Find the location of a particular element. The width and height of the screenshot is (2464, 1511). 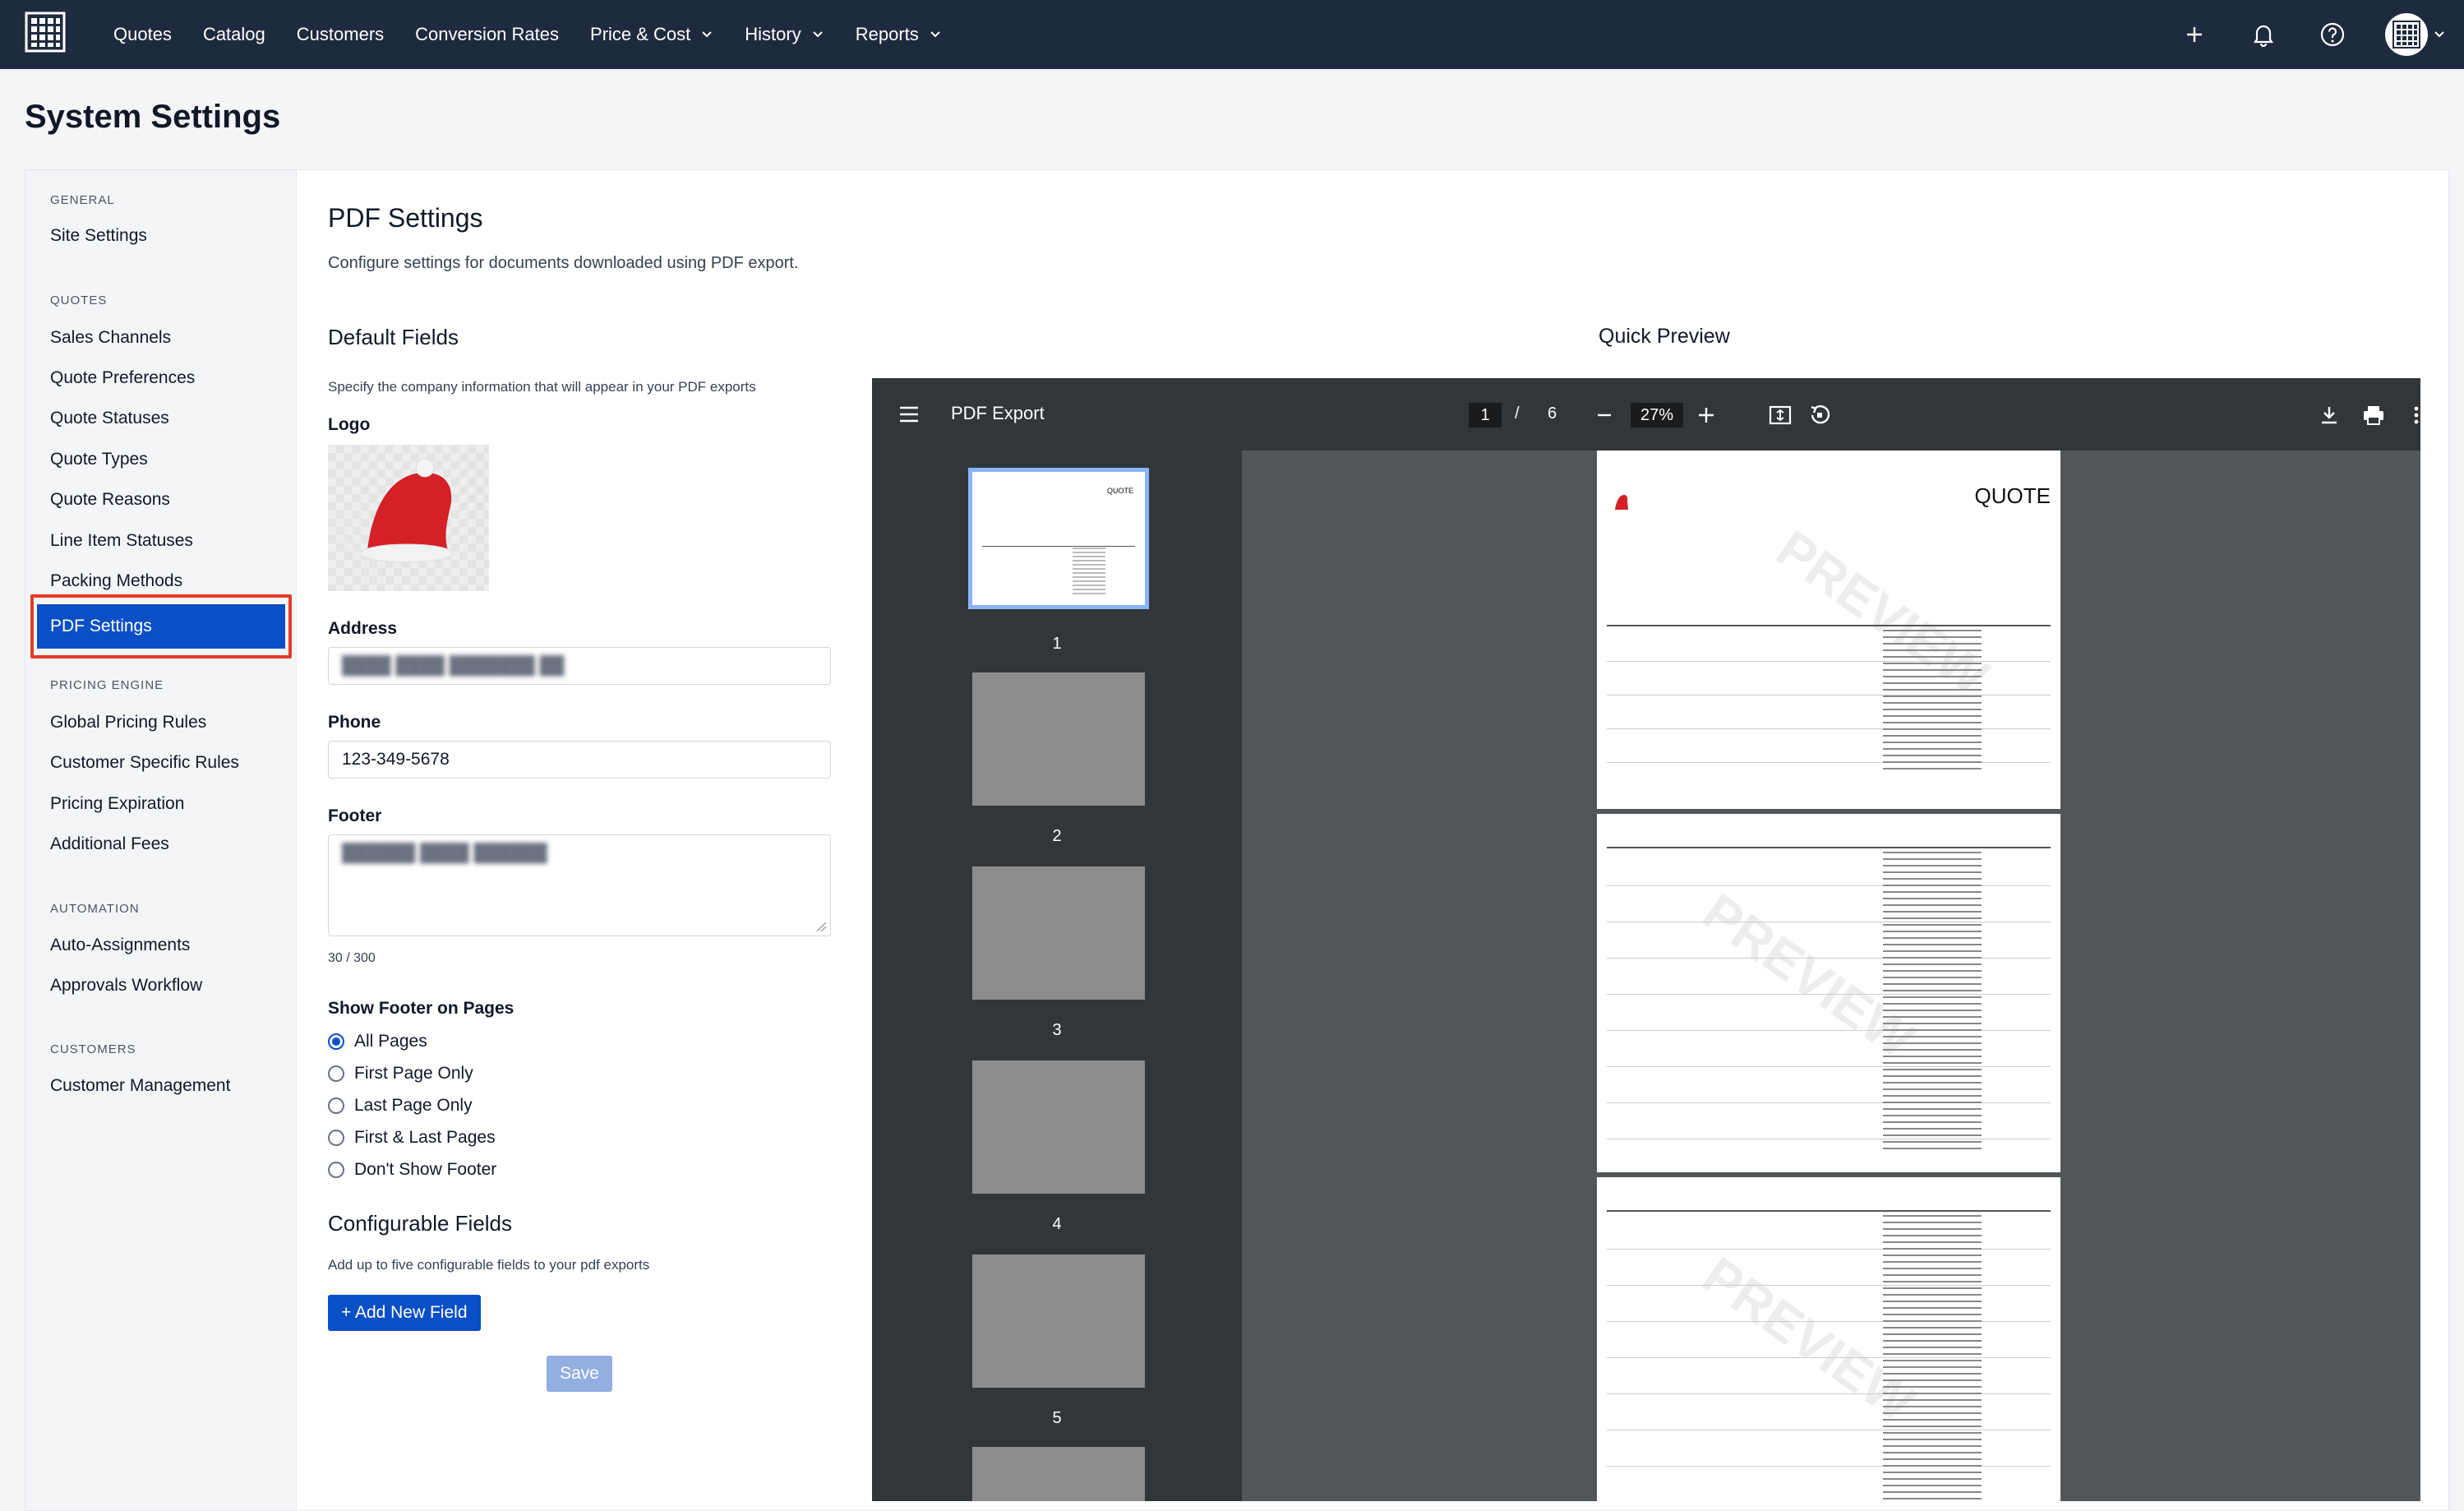

thumbnail-page-1: QUOTE is located at coordinates (1058, 538).